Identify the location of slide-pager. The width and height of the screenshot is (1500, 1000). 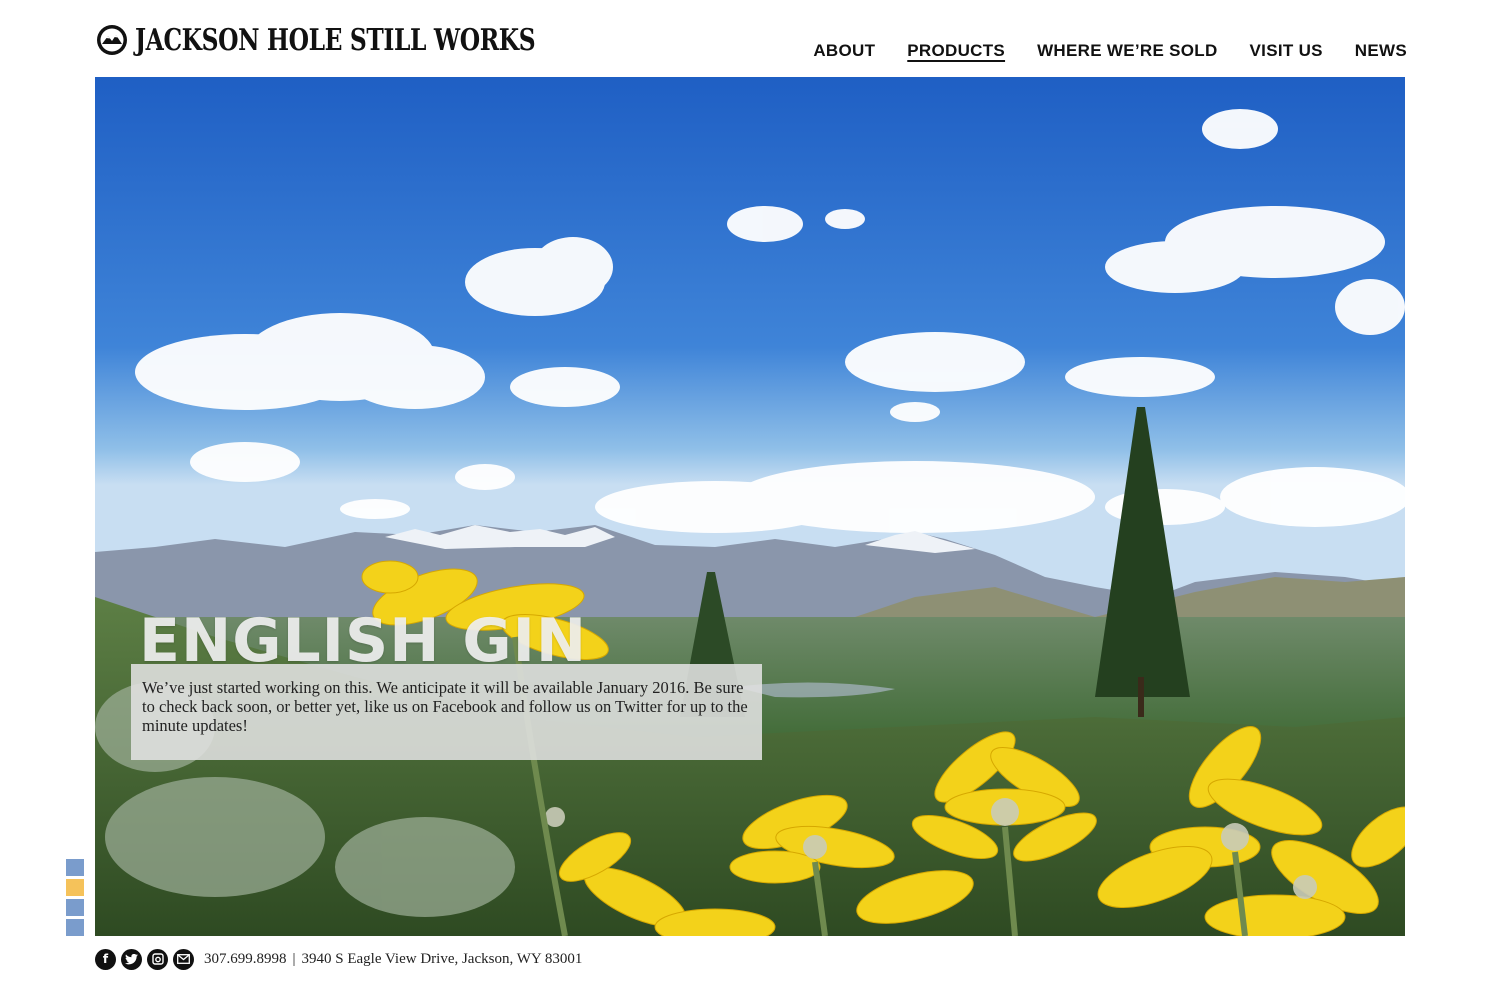
(75, 899).